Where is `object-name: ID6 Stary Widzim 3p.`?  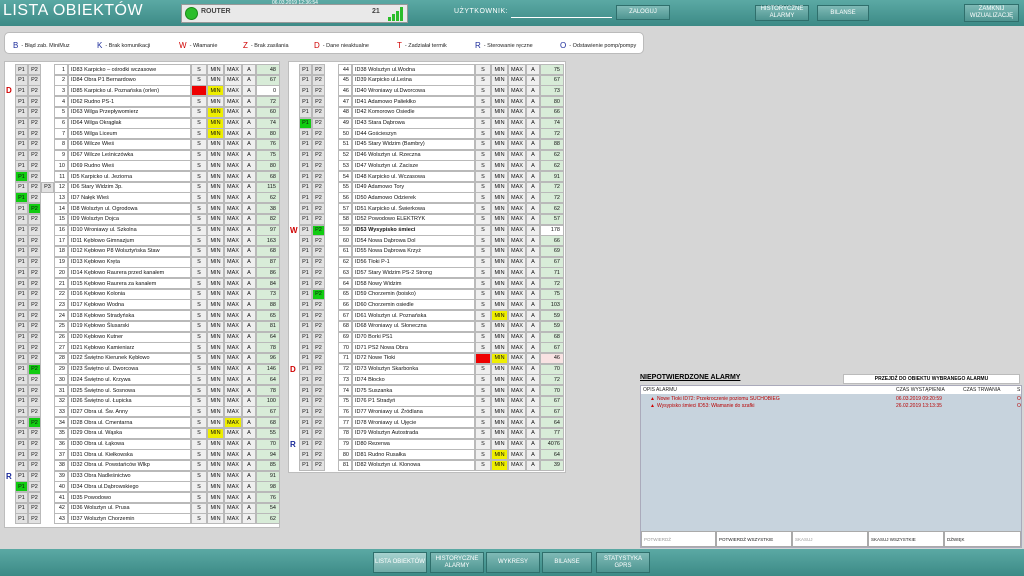 object-name: ID6 Stary Widzim 3p. is located at coordinates (129, 187).